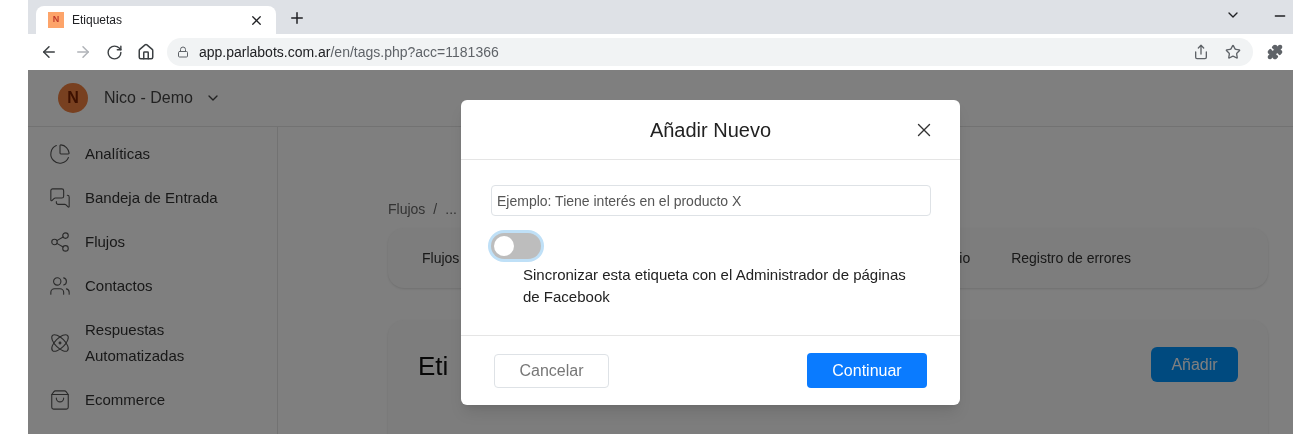  I want to click on pie-chart-icon, so click(60, 154).